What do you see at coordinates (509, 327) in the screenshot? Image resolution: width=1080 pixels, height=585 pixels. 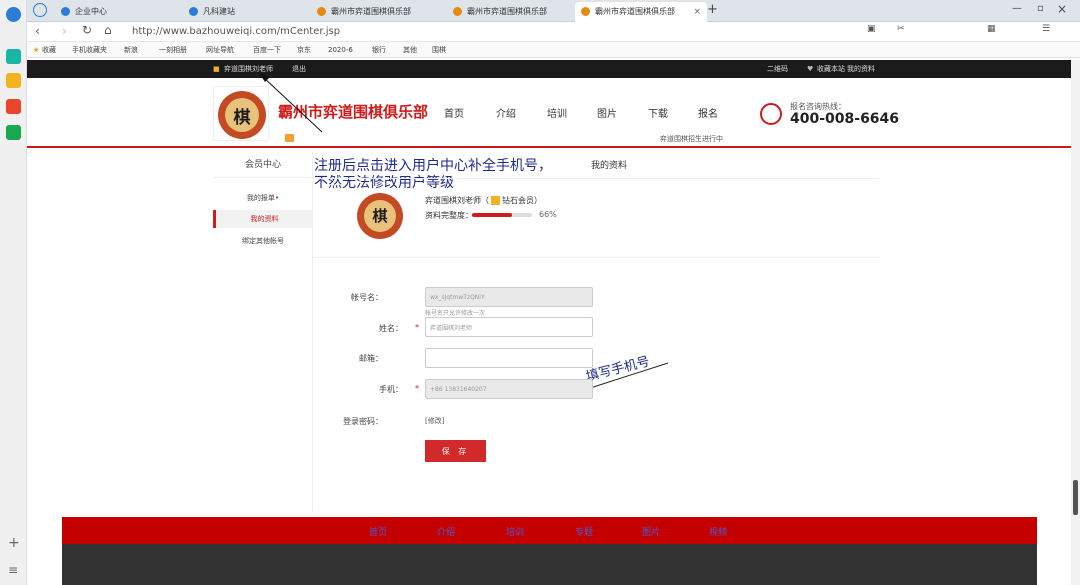 I see `name-input` at bounding box center [509, 327].